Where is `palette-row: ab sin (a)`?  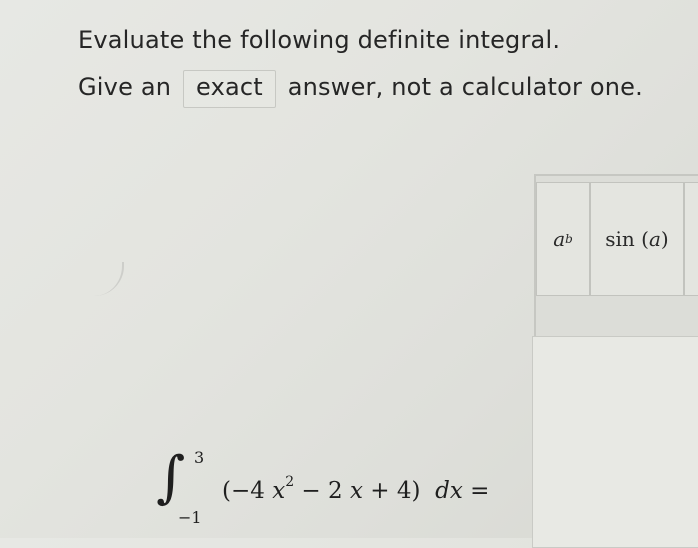 palette-row: ab sin (a) is located at coordinates (617, 239).